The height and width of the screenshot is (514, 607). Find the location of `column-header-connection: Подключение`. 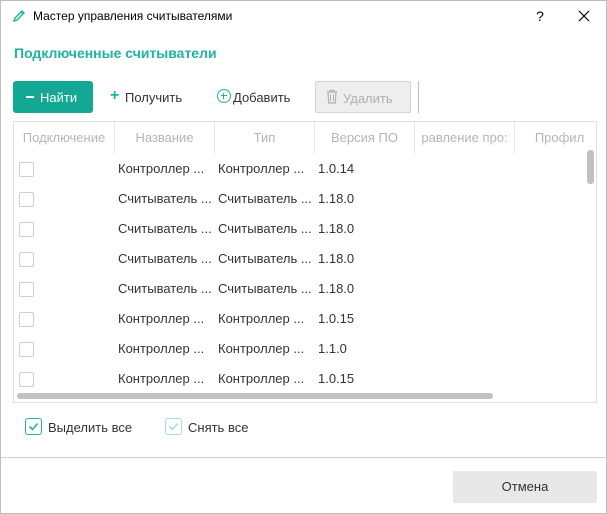

column-header-connection: Подключение is located at coordinates (64, 138).